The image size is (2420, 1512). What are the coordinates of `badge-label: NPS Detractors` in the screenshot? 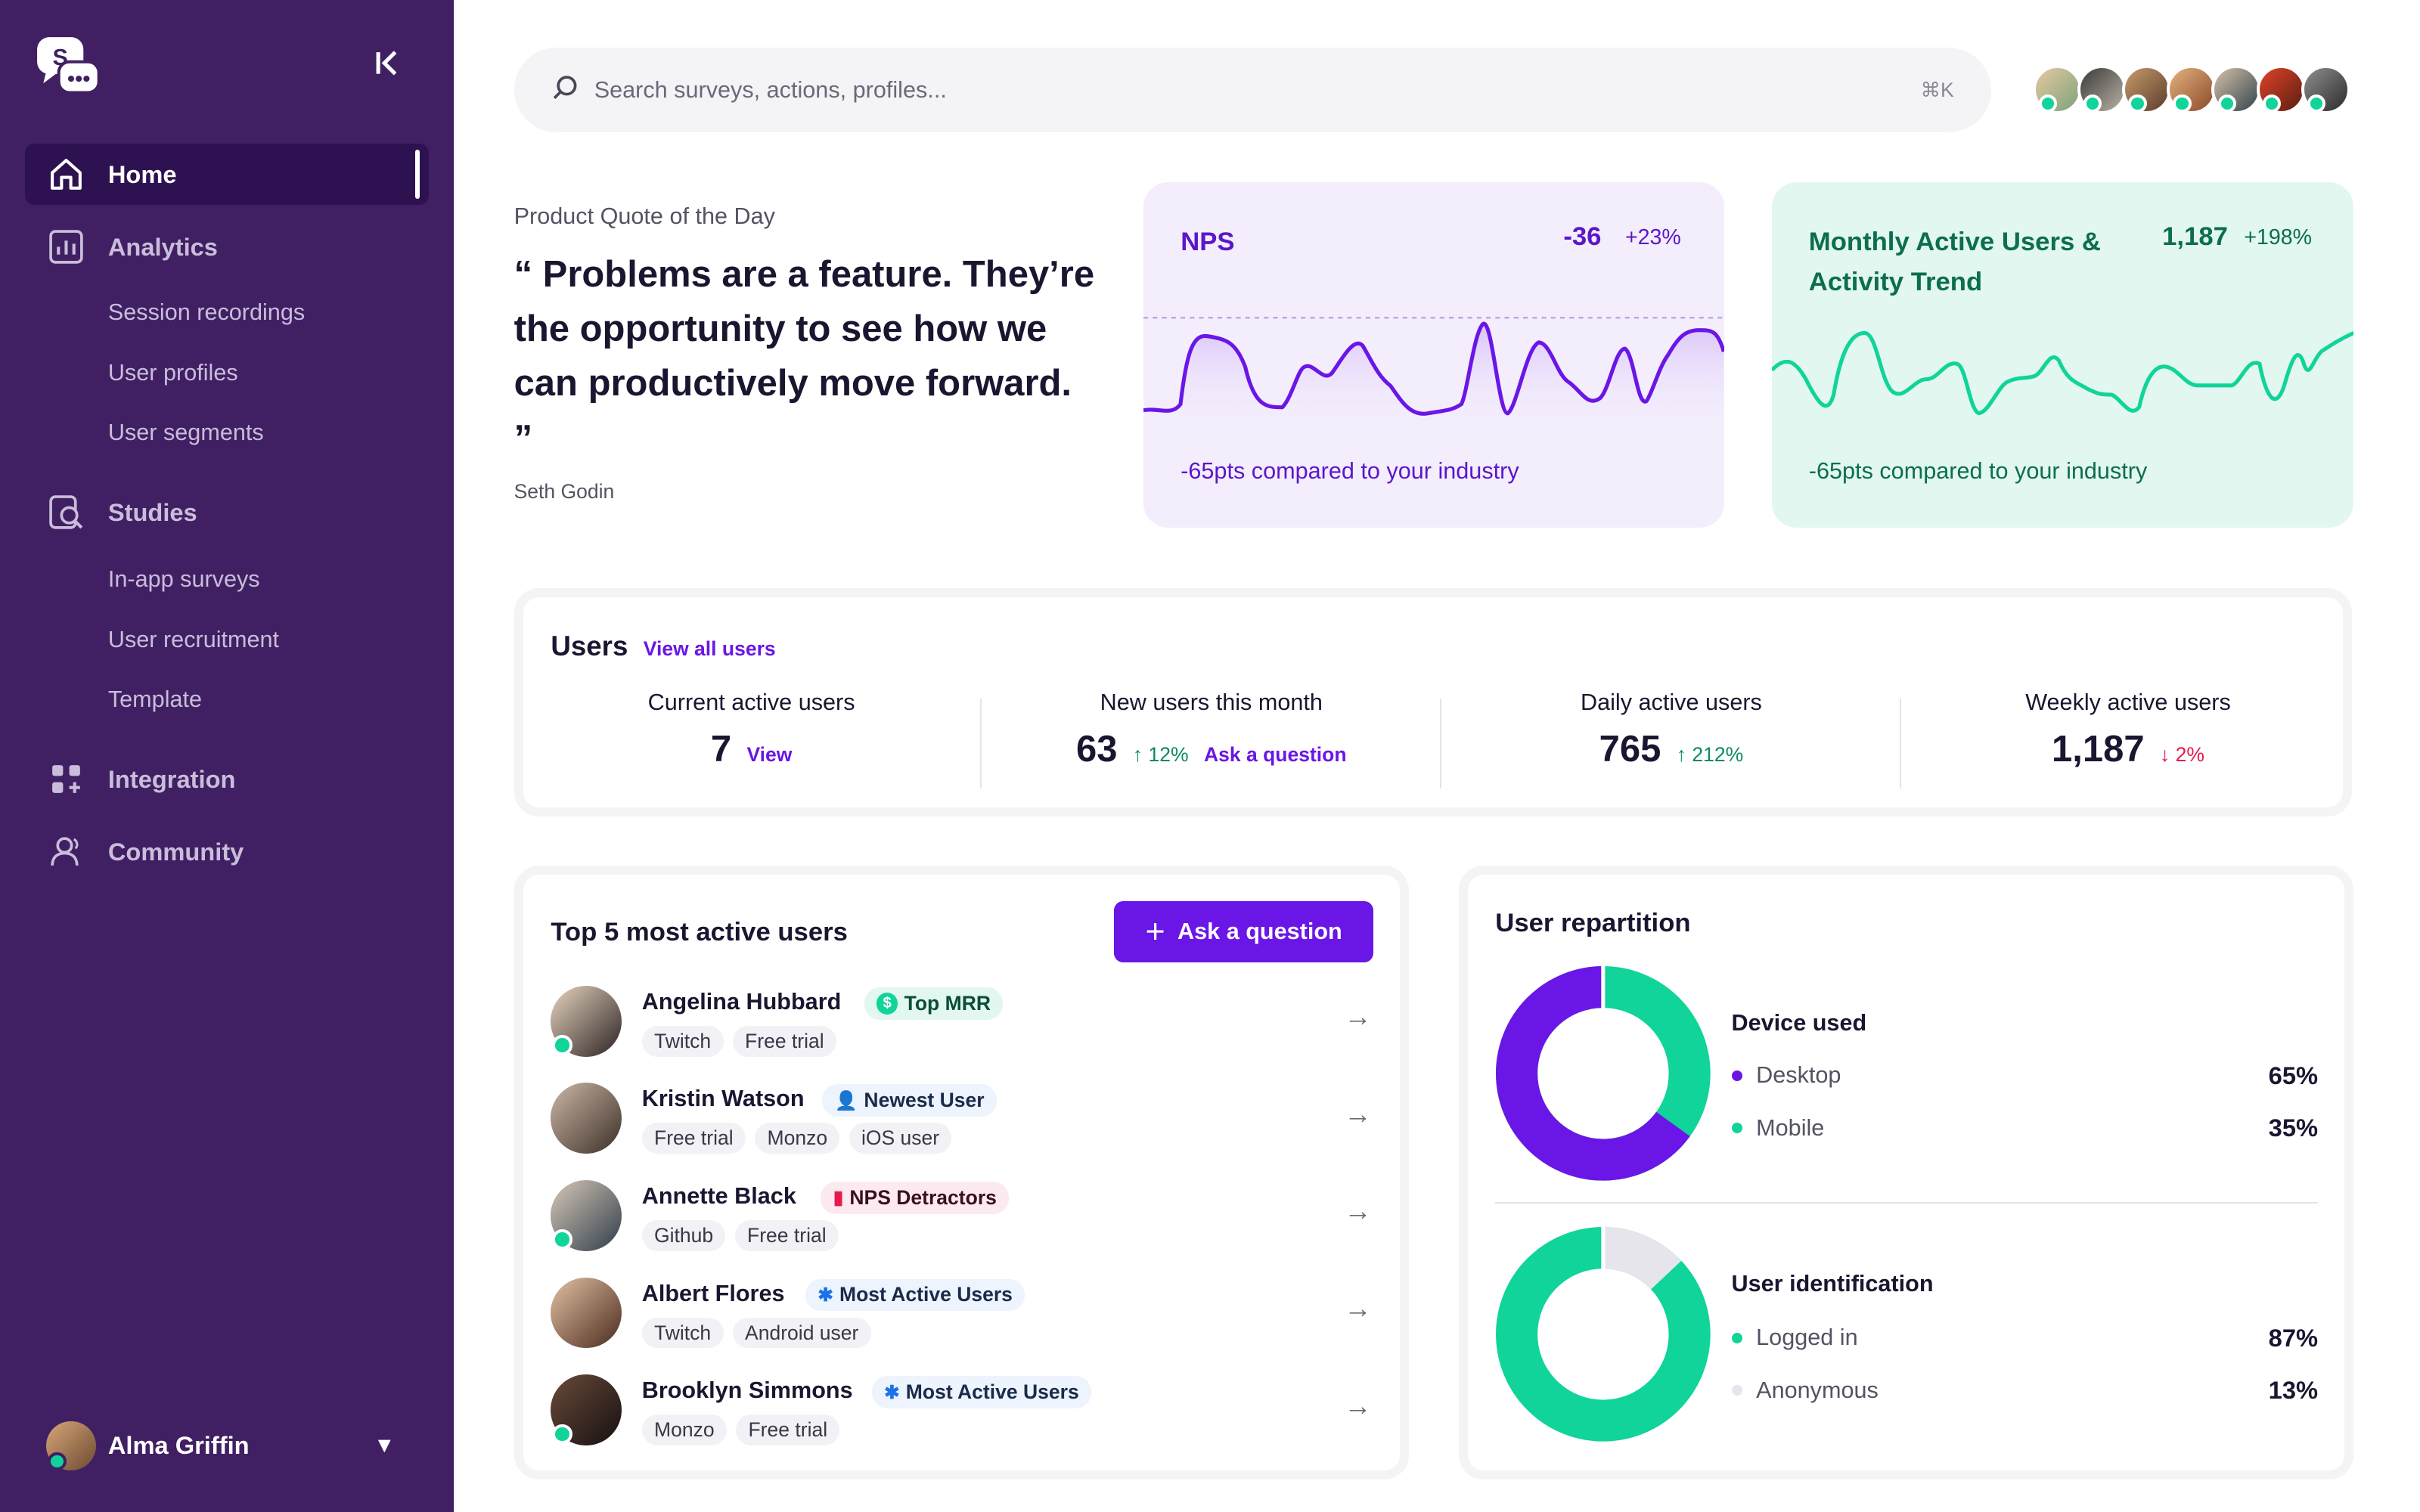 It's located at (923, 1197).